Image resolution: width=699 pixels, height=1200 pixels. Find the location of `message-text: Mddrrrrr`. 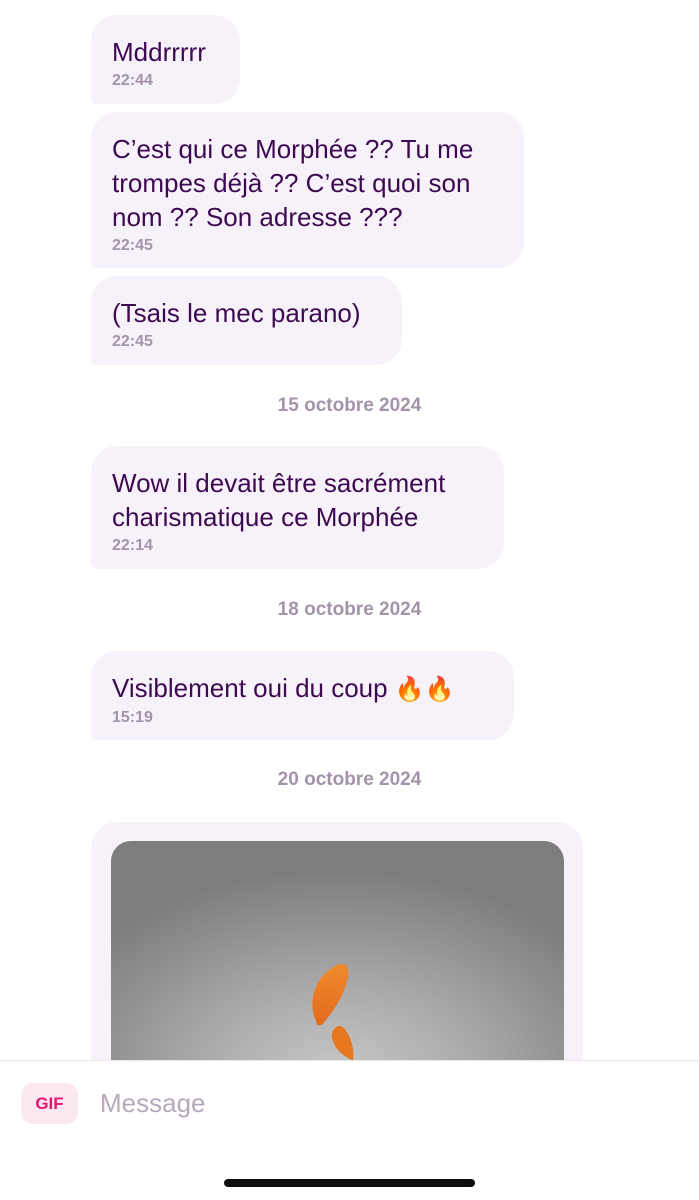

message-text: Mddrrrrr is located at coordinates (159, 52).